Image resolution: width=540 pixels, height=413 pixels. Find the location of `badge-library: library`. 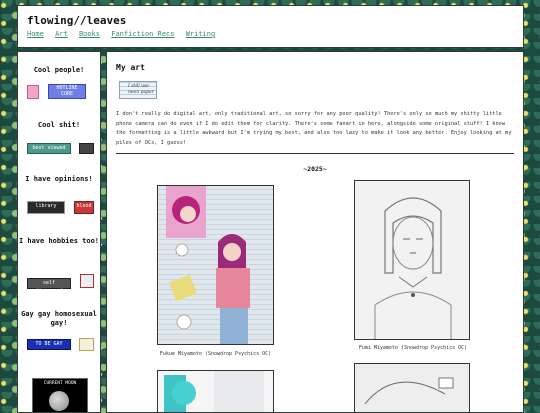

badge-library: library is located at coordinates (46, 207).